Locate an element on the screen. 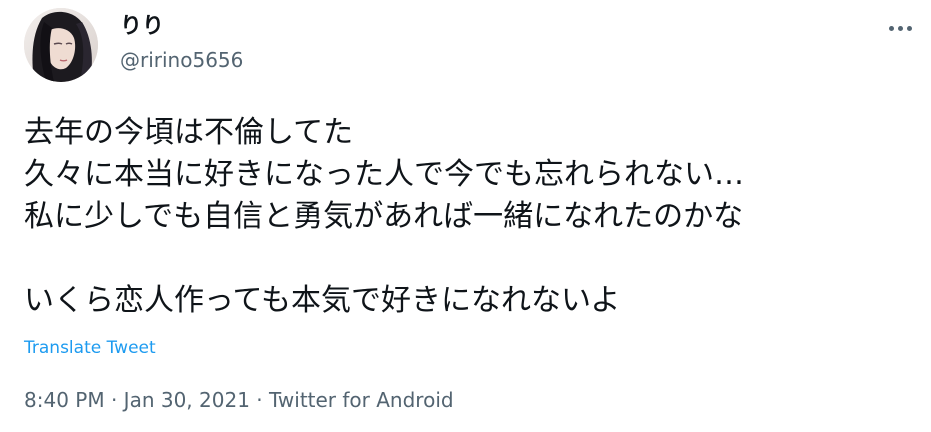 This screenshot has width=931, height=432. profile-photo is located at coordinates (61, 45).